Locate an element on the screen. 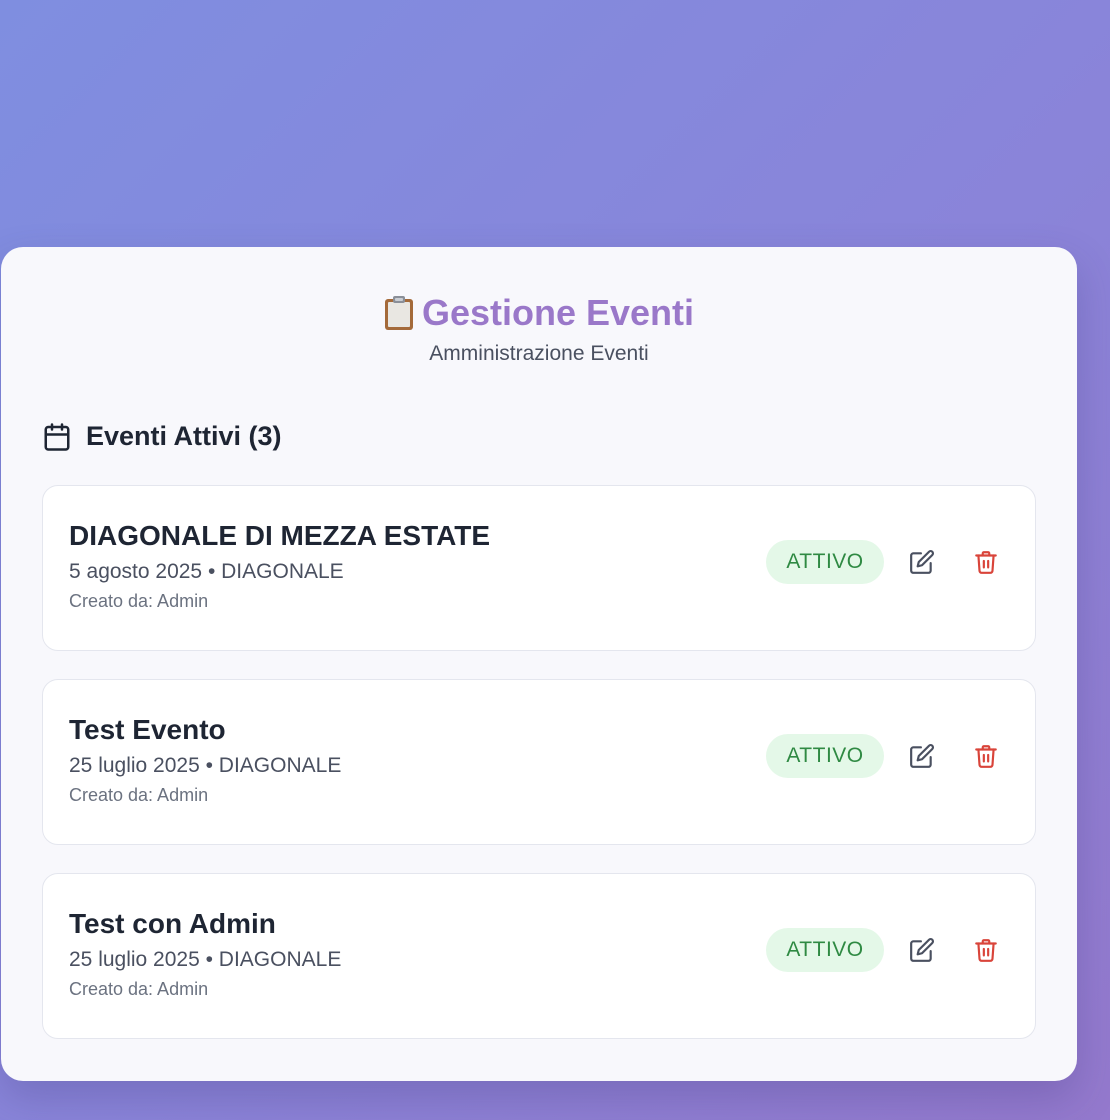  page-title: Gestione Eventi is located at coordinates (558, 312).